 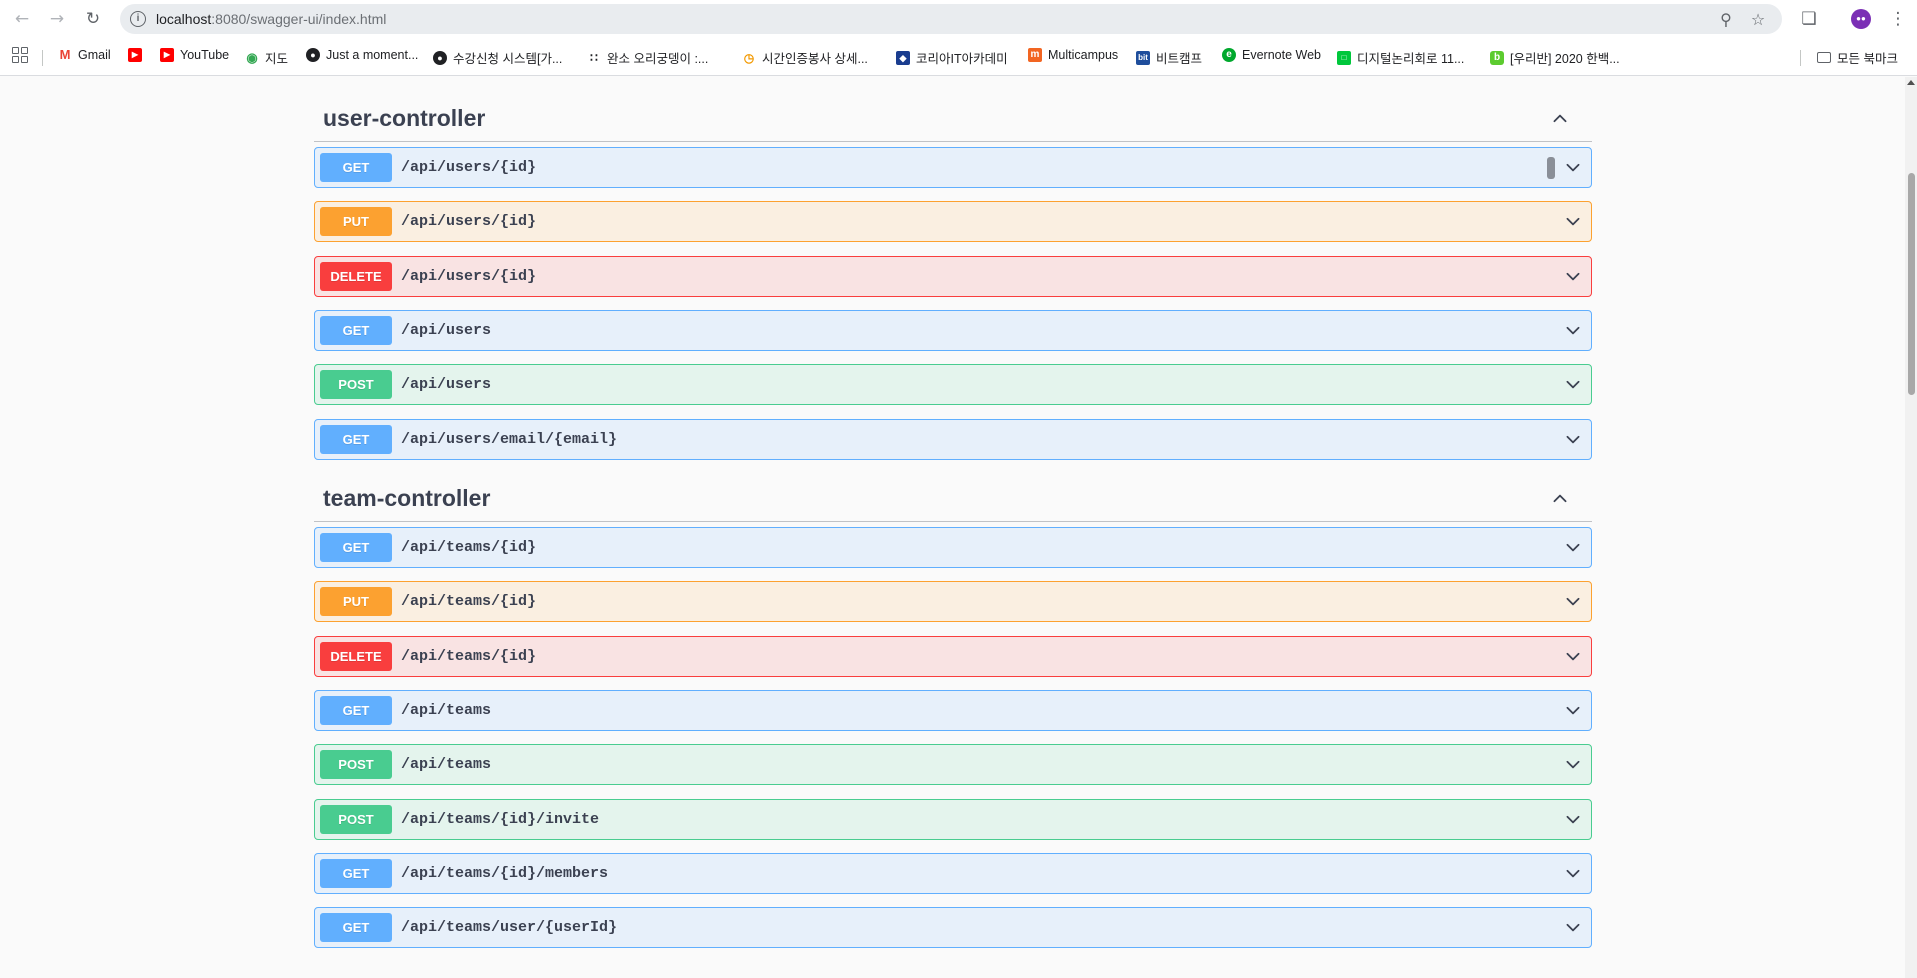 What do you see at coordinates (953, 167) in the screenshot?
I see `operation-get: GET/api/users/{id}` at bounding box center [953, 167].